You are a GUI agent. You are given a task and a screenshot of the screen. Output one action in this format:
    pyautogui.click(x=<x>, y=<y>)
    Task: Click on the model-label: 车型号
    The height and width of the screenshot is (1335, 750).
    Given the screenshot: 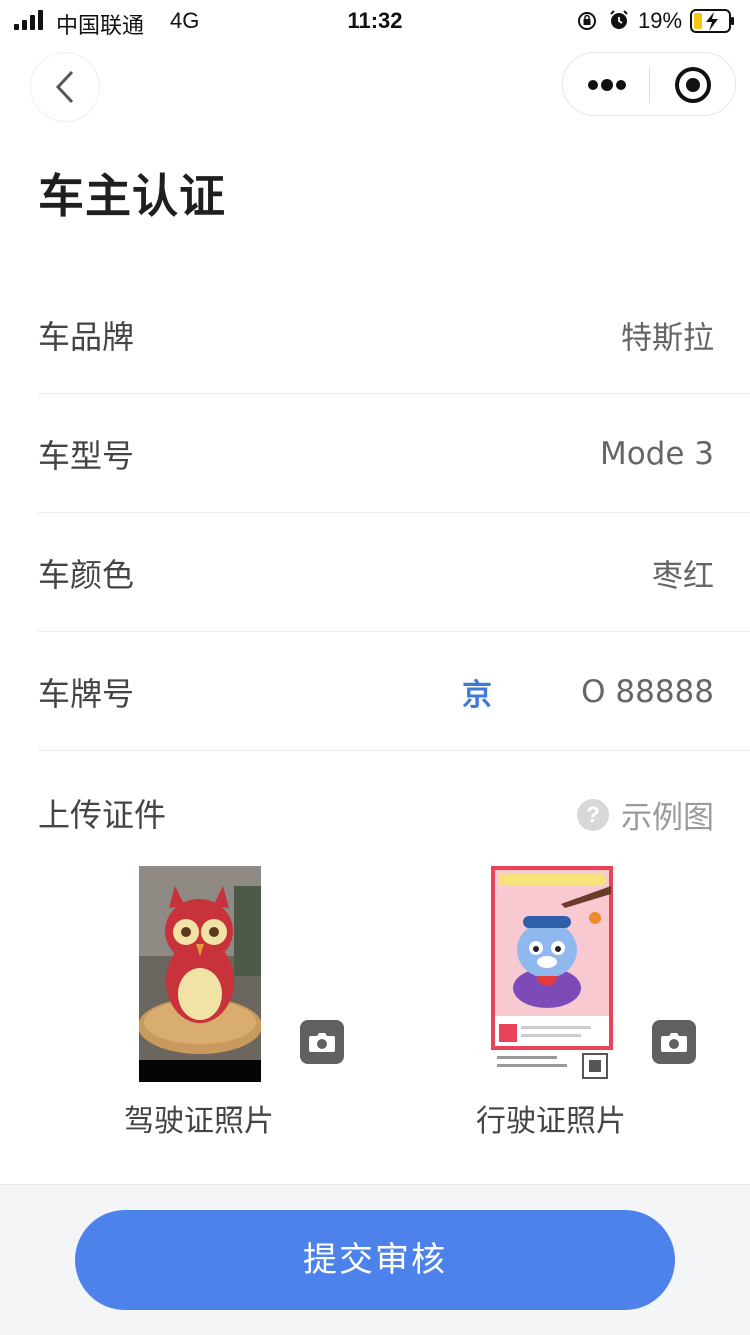 What is the action you would take?
    pyautogui.click(x=86, y=455)
    